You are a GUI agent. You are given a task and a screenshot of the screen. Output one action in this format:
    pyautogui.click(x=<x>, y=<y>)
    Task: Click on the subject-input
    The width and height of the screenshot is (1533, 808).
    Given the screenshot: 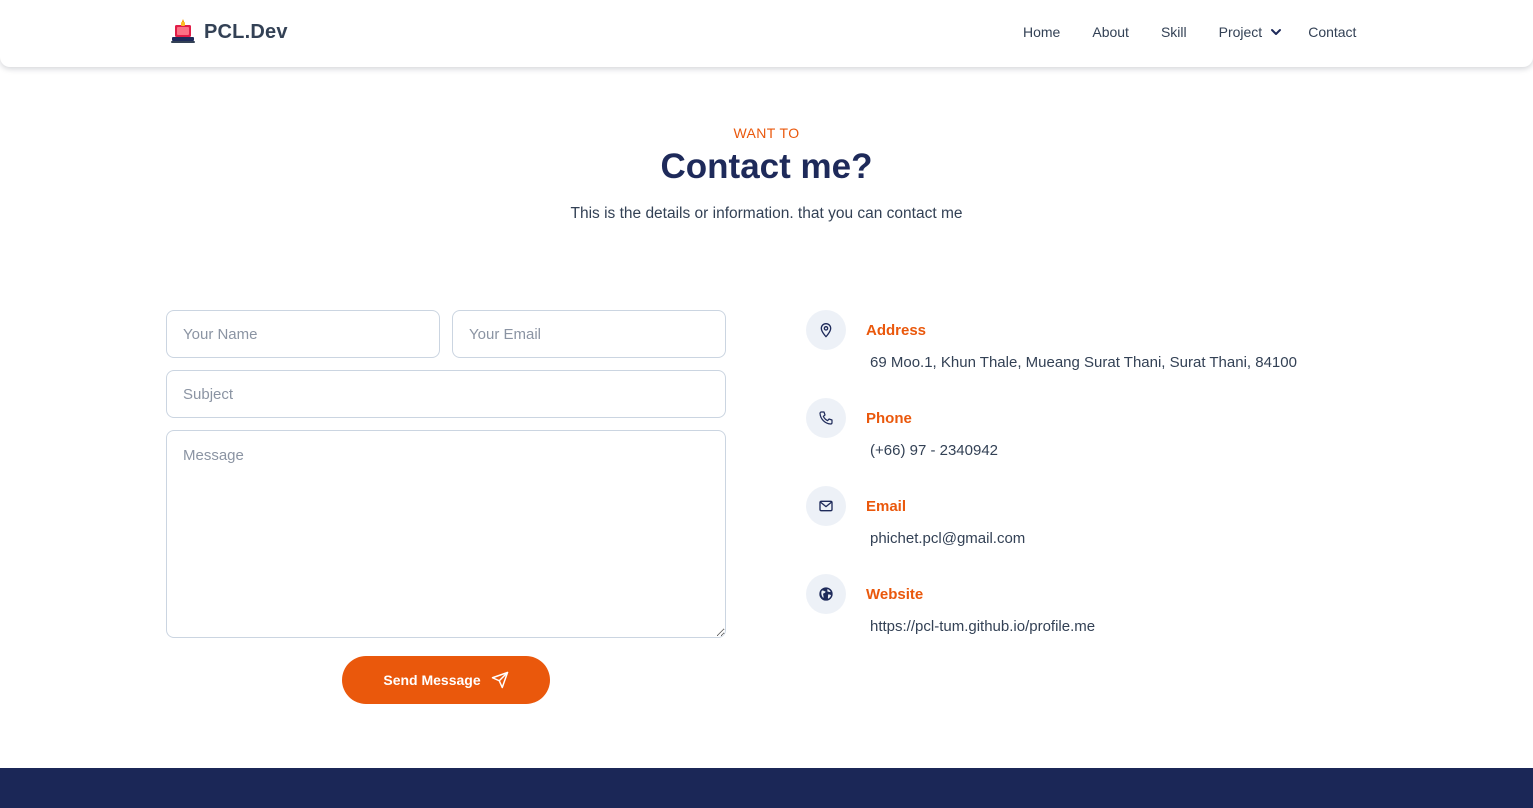 What is the action you would take?
    pyautogui.click(x=446, y=394)
    